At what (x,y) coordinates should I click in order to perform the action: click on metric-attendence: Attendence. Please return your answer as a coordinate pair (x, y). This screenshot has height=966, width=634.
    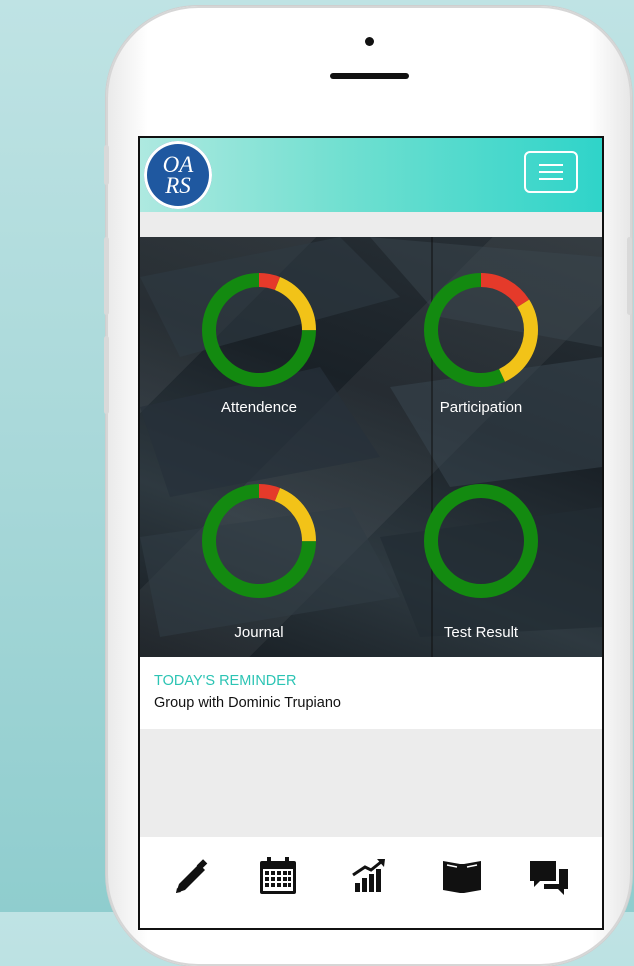
    Looking at the image, I should click on (259, 342).